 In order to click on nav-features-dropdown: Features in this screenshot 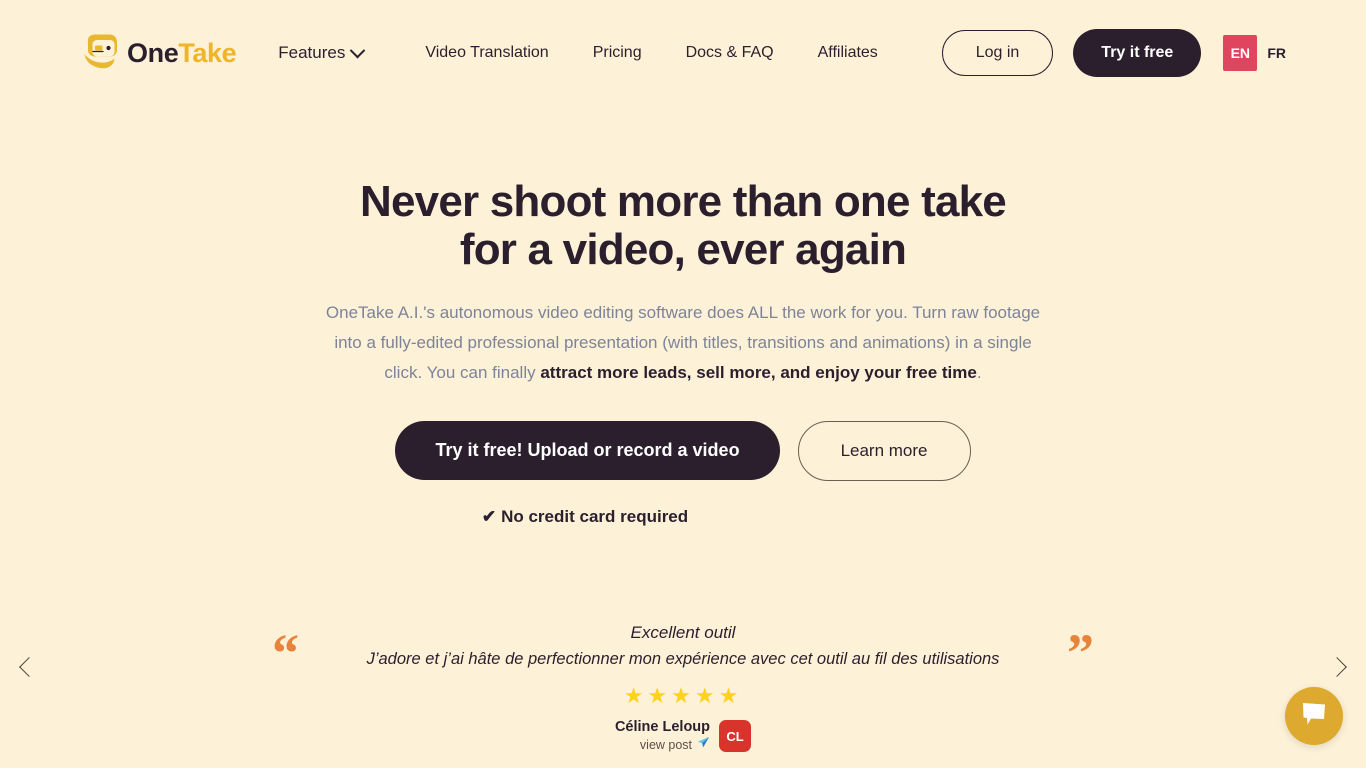, I will do `click(322, 52)`.